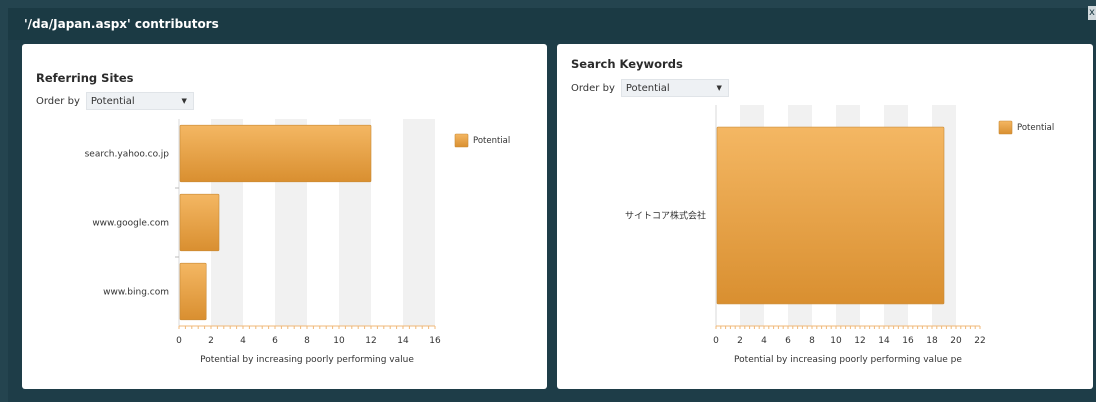 The image size is (1096, 402). Describe the element at coordinates (127, 155) in the screenshot. I see `y-category-label: search.yahoo.co.jp` at that location.